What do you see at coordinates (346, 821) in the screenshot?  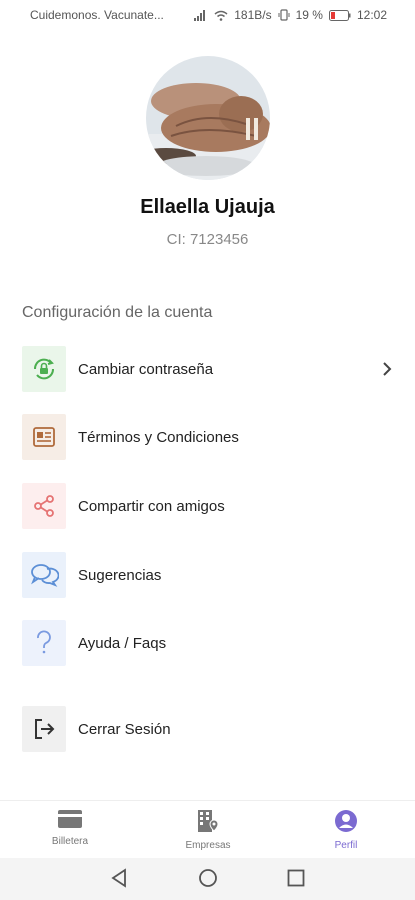 I see `user-circle-icon` at bounding box center [346, 821].